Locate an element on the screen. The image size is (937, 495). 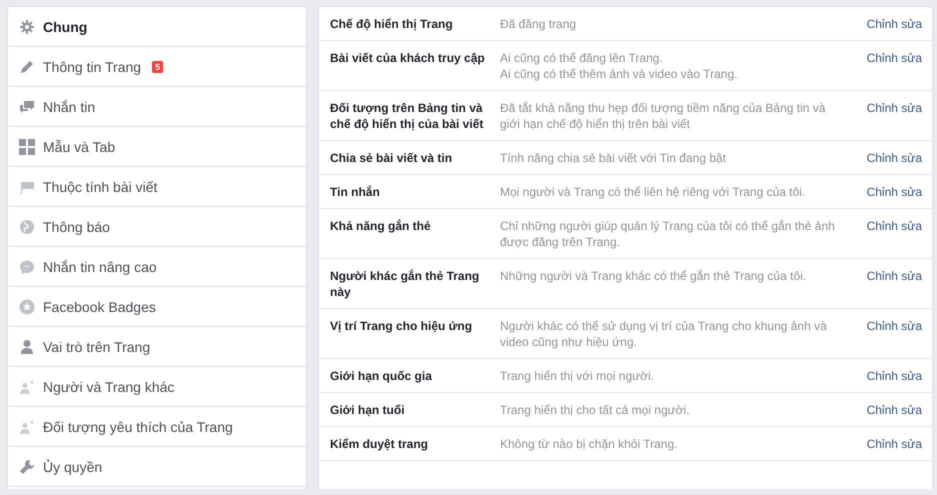
sidebar-item: Vai trò trên Trang is located at coordinates (157, 347).